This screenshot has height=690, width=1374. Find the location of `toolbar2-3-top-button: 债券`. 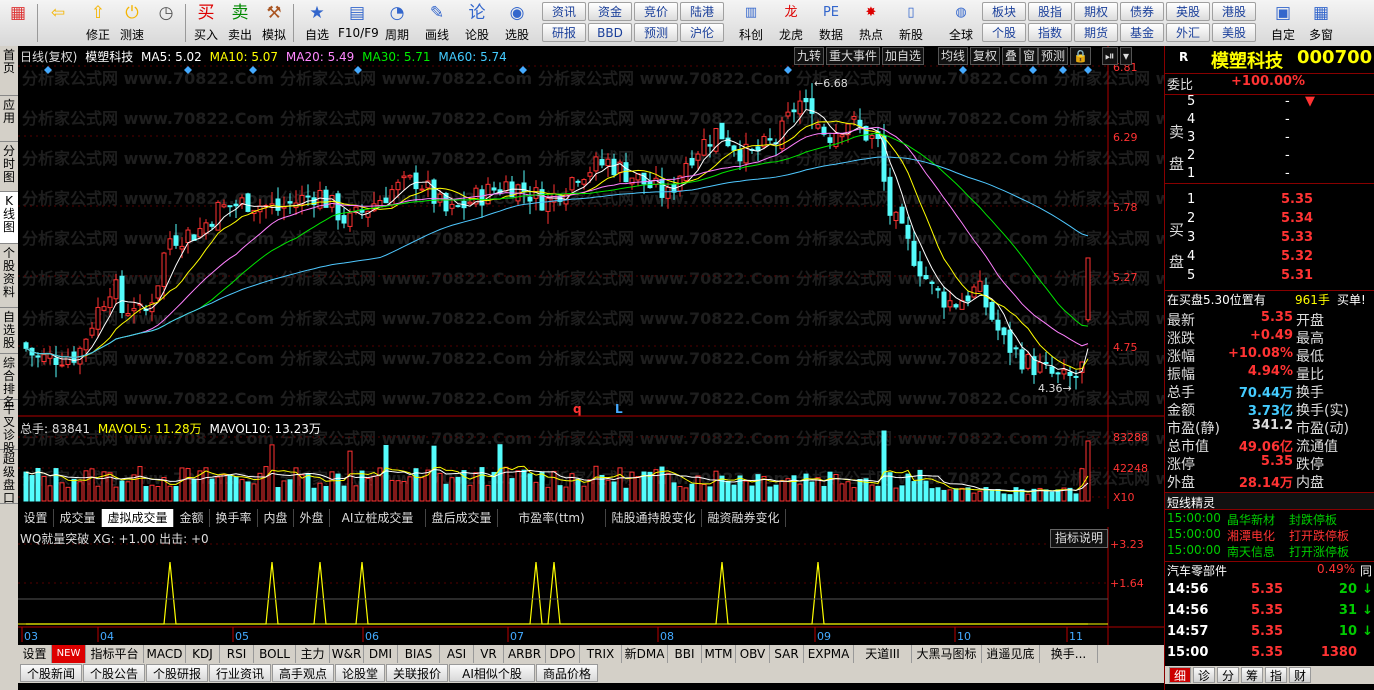

toolbar2-3-top-button: 债券 is located at coordinates (1142, 11).